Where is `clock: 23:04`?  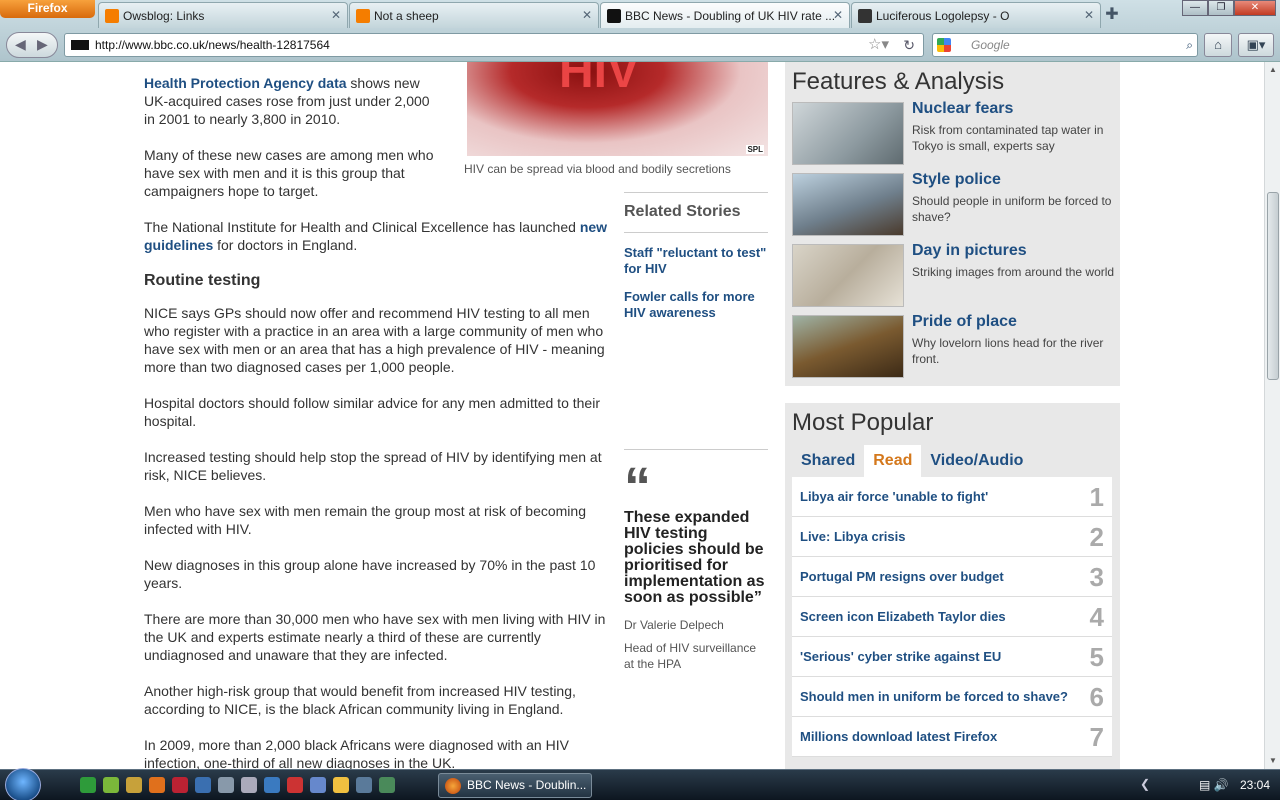
clock: 23:04 is located at coordinates (1255, 785).